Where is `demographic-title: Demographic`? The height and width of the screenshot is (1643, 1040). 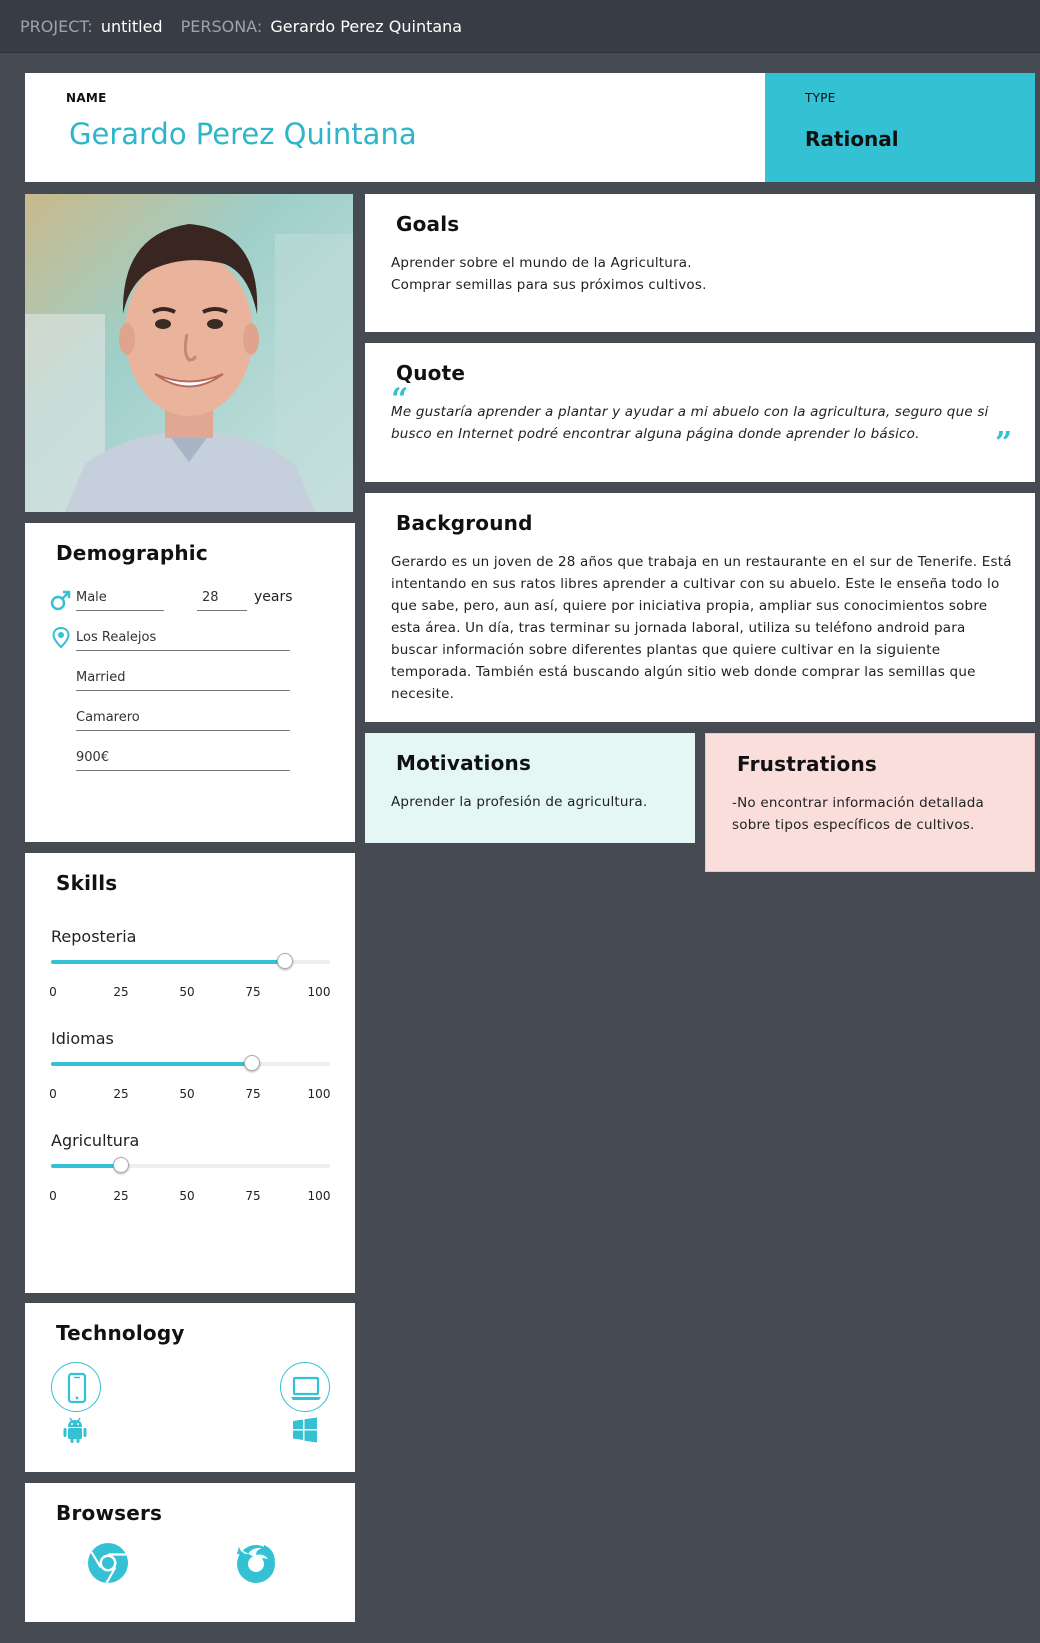 demographic-title: Demographic is located at coordinates (132, 553).